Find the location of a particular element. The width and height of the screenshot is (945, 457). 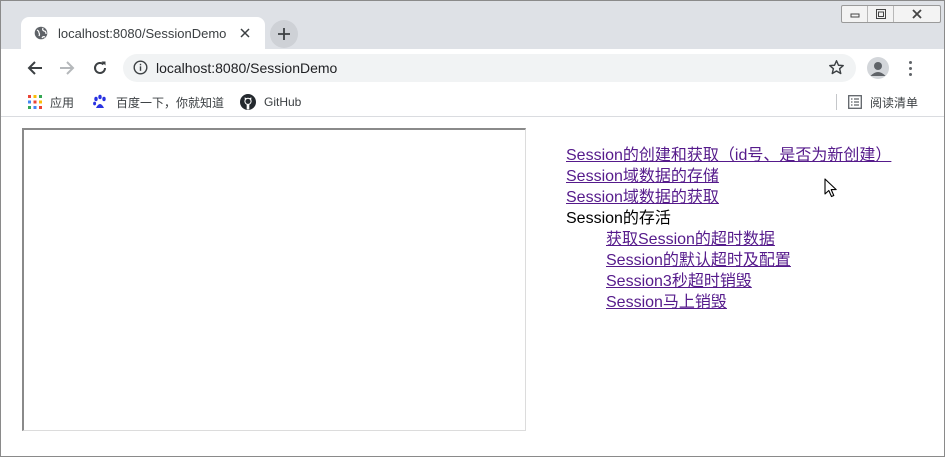

reading-list-icon is located at coordinates (855, 102).